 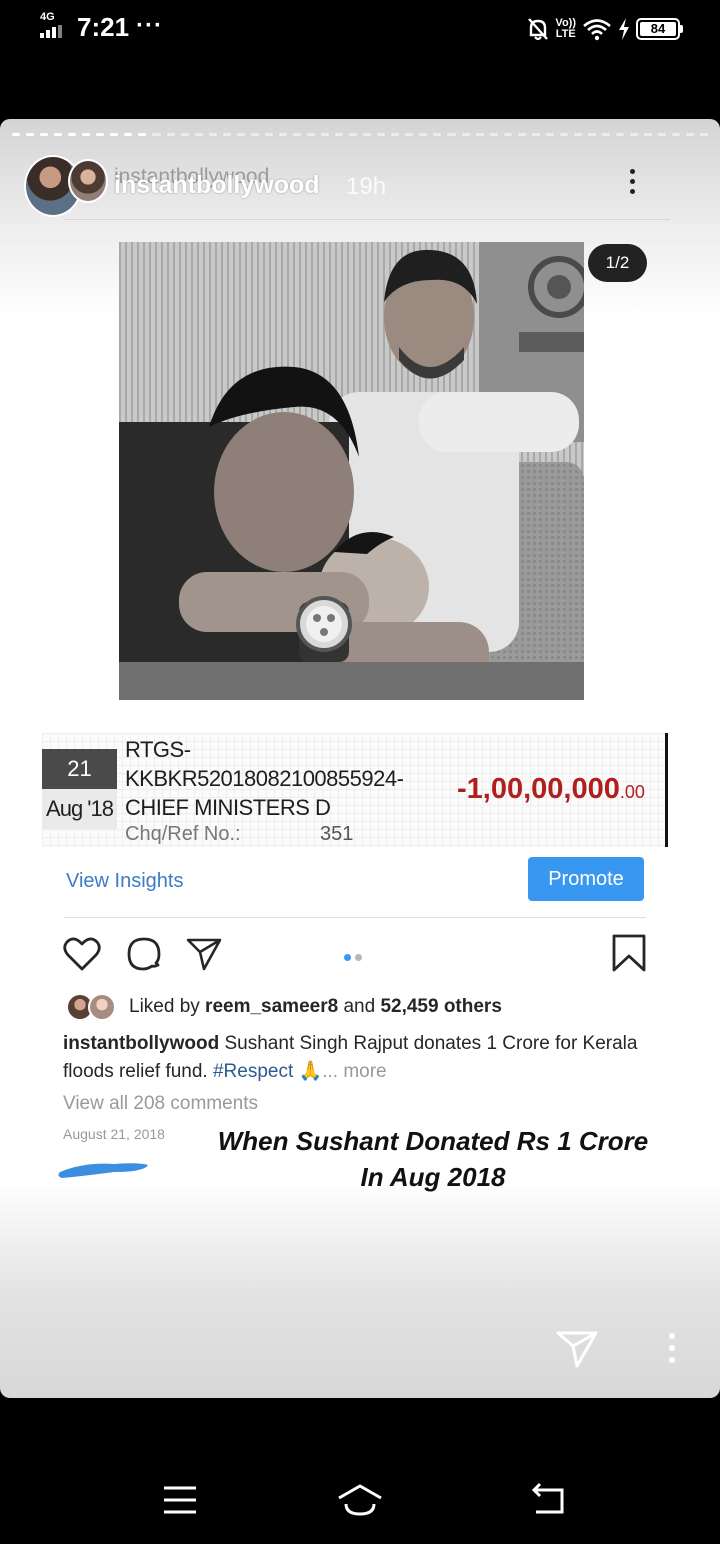 What do you see at coordinates (586, 879) in the screenshot?
I see `promote-button: Promote` at bounding box center [586, 879].